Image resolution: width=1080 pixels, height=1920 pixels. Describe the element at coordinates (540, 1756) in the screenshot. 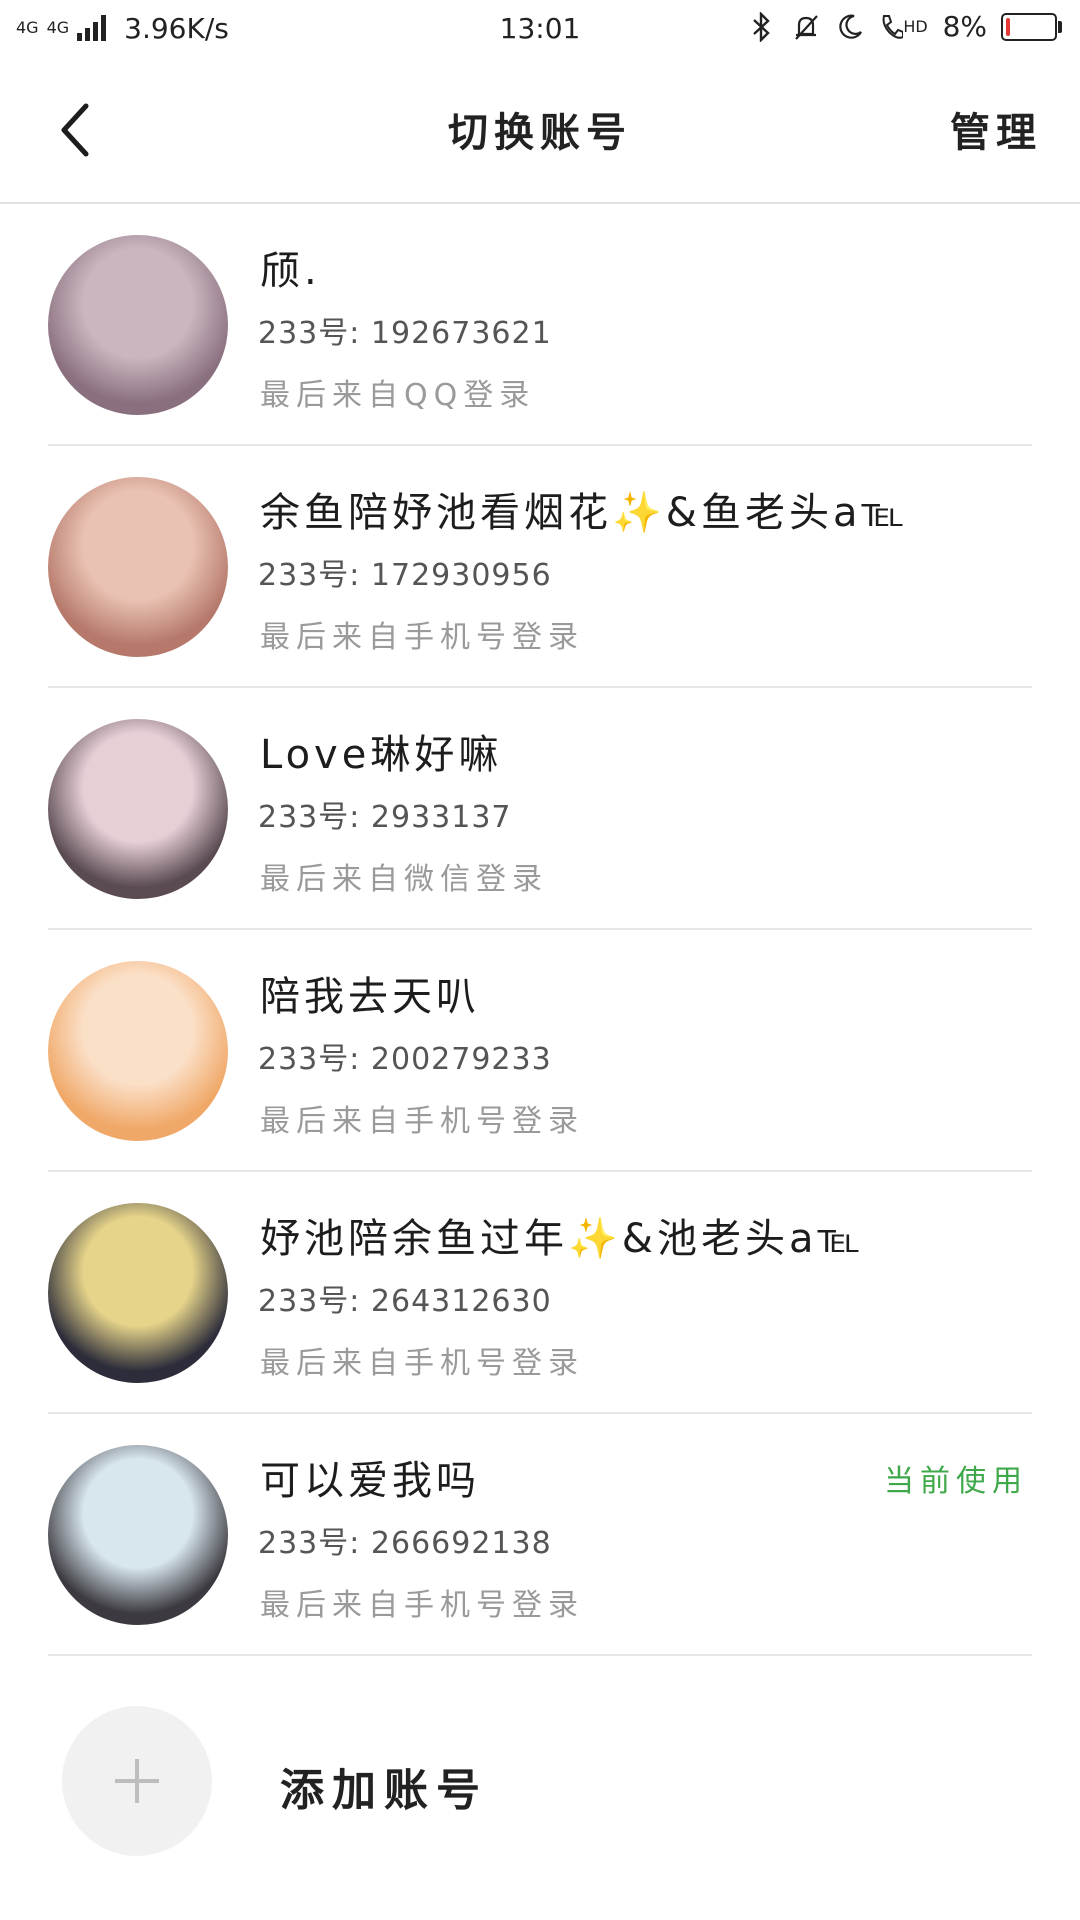

I see `add-account-row: 添加账号` at that location.